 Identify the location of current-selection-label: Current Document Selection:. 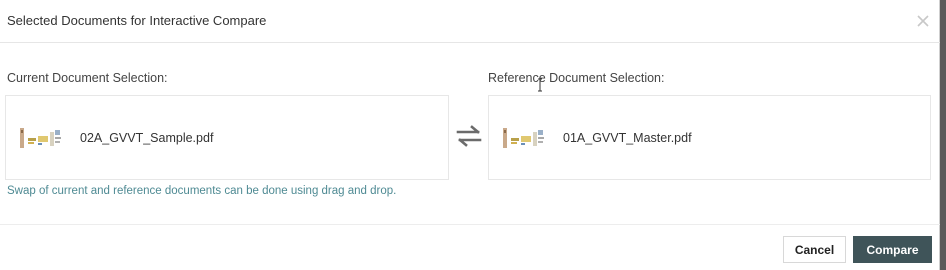
(87, 78).